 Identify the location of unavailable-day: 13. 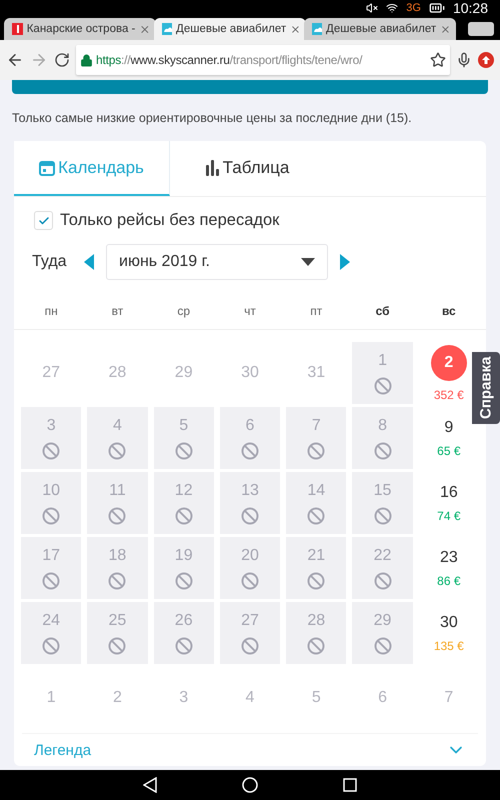
(250, 503).